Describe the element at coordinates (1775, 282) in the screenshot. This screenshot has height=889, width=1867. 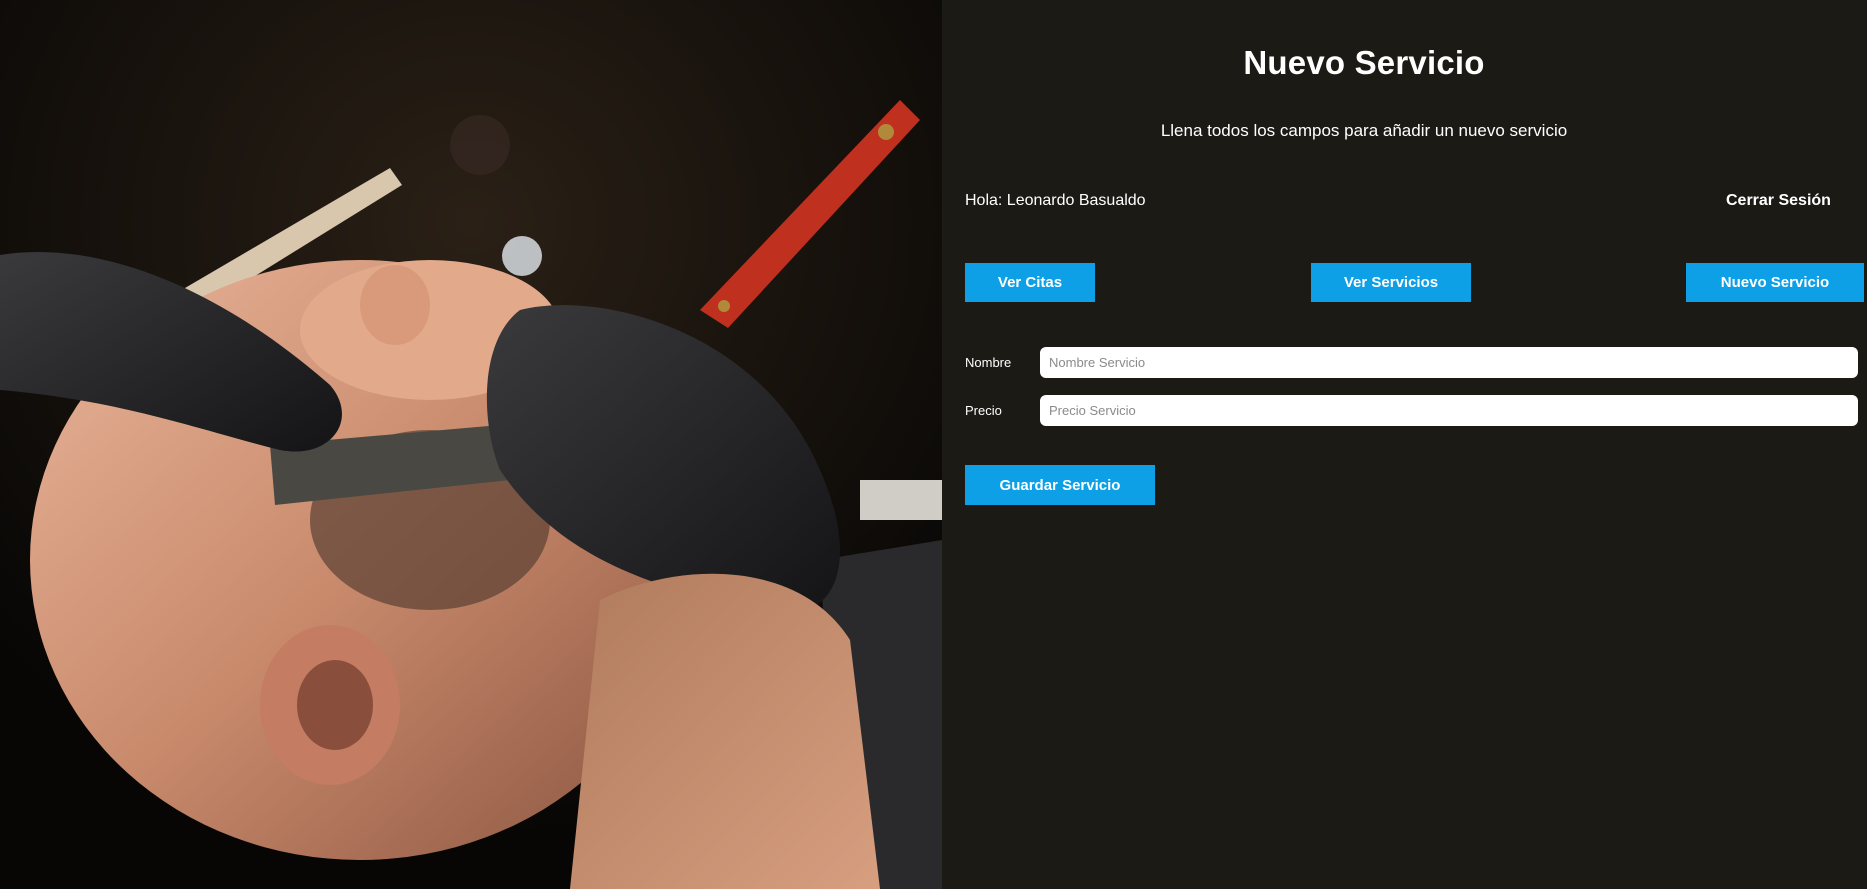
I see `nuevo-servicio-button: Nuevo Servicio` at that location.